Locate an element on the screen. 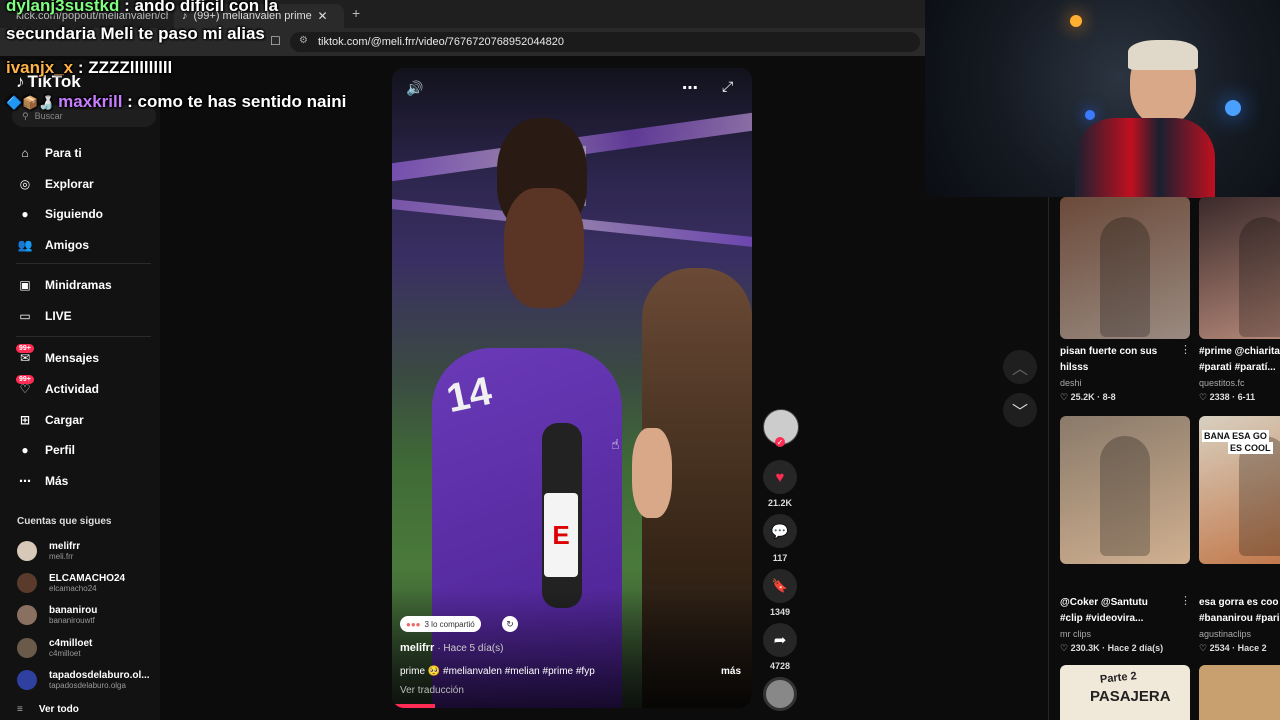  nav-item-para-ti: ⌂ Para ti is located at coordinates (49, 153).